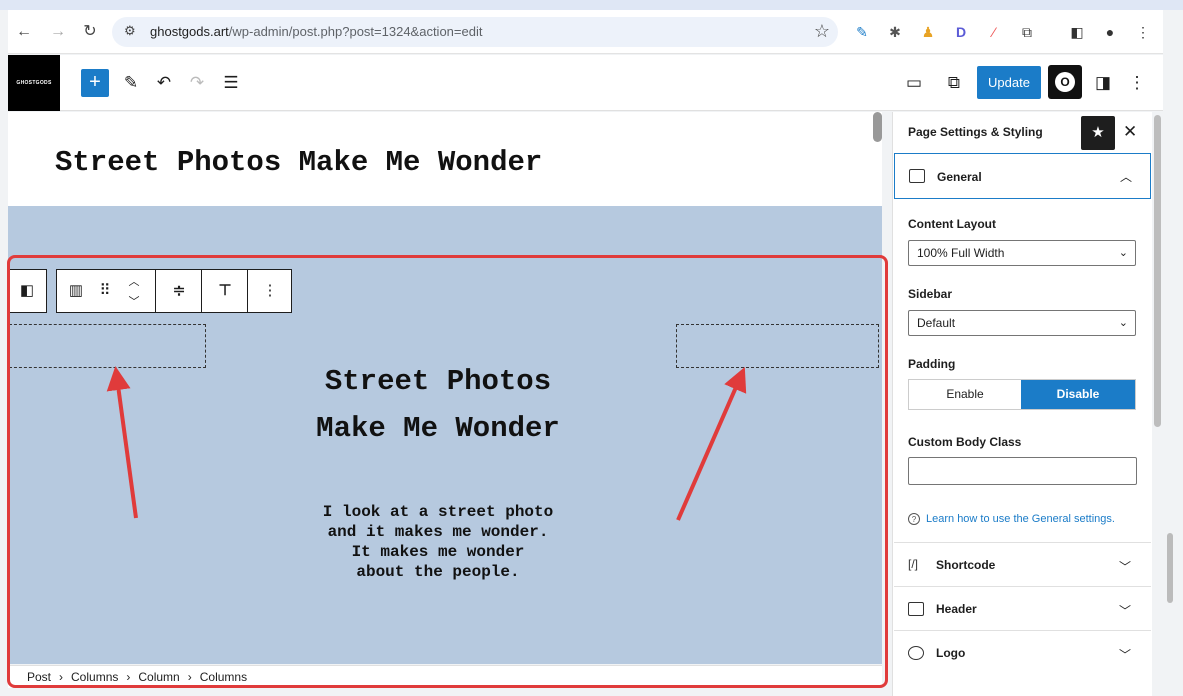 The width and height of the screenshot is (1183, 696). What do you see at coordinates (58, 32) in the screenshot?
I see `forward-icon: →` at bounding box center [58, 32].